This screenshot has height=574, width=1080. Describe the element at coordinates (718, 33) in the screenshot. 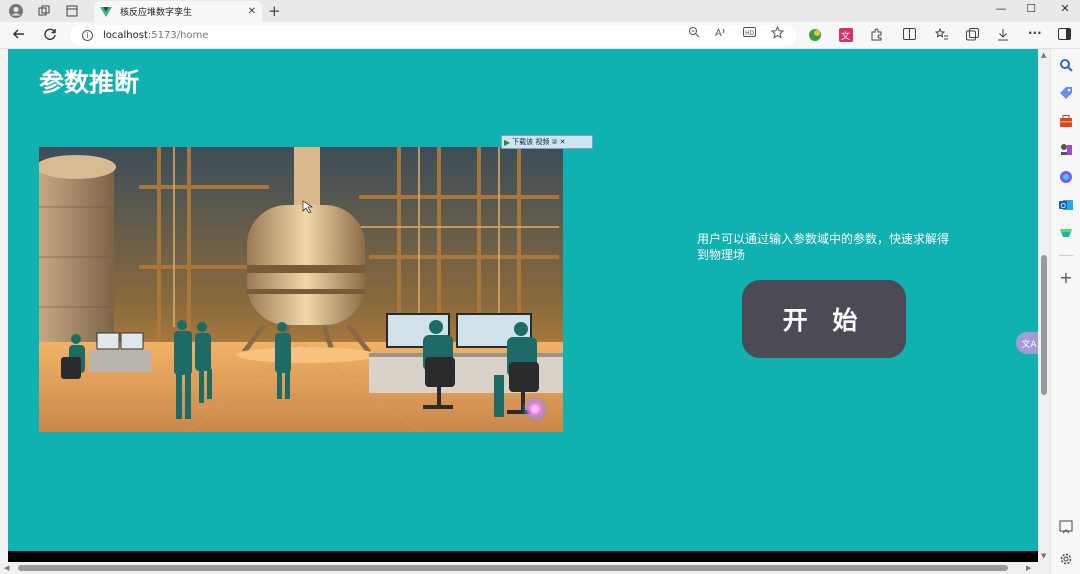

I see `svg-text: A` at that location.